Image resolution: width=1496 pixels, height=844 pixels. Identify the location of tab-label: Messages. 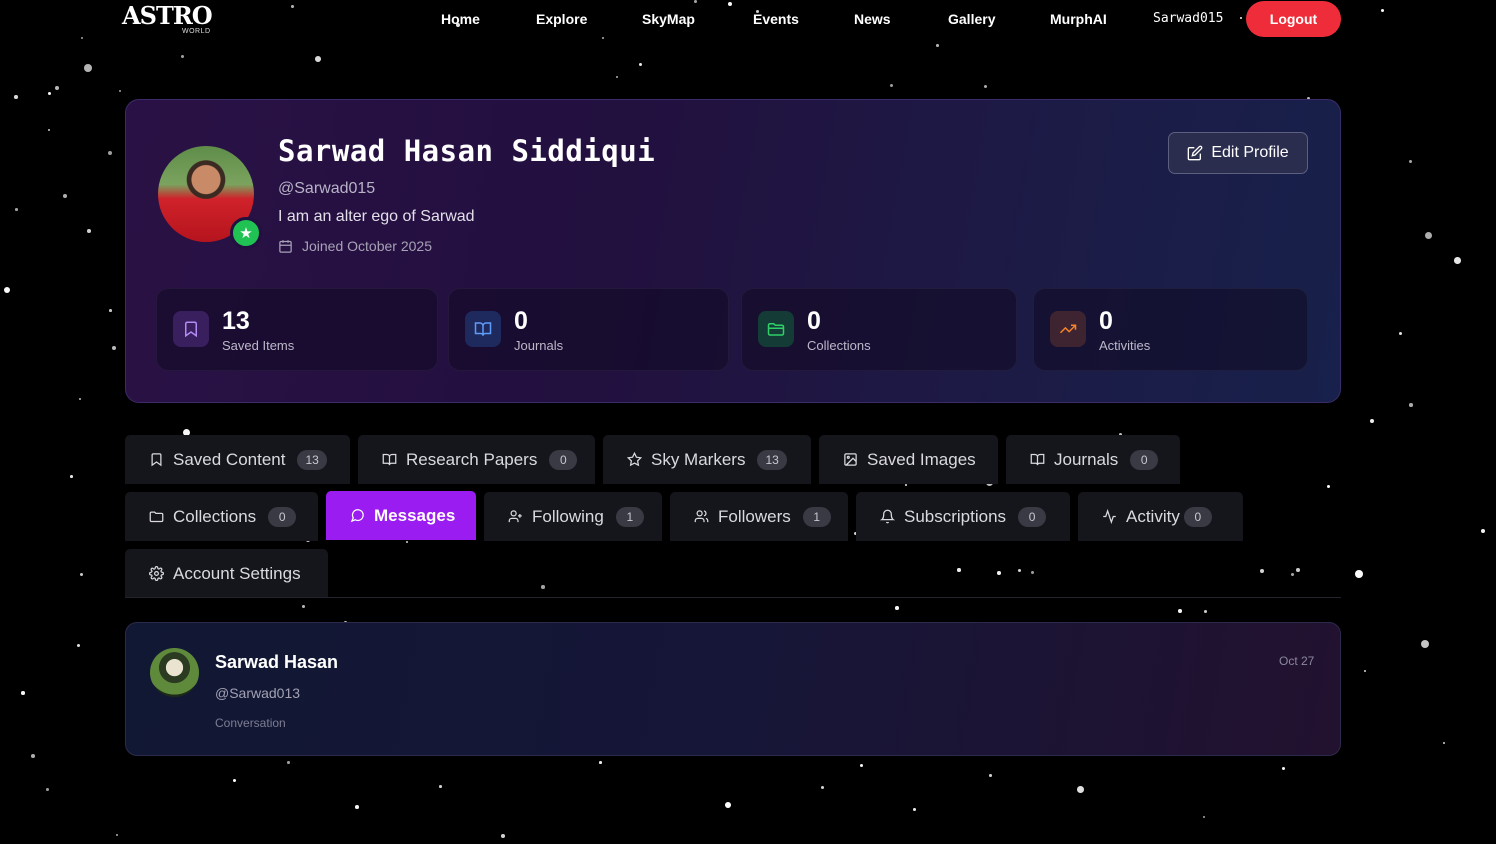
(415, 515).